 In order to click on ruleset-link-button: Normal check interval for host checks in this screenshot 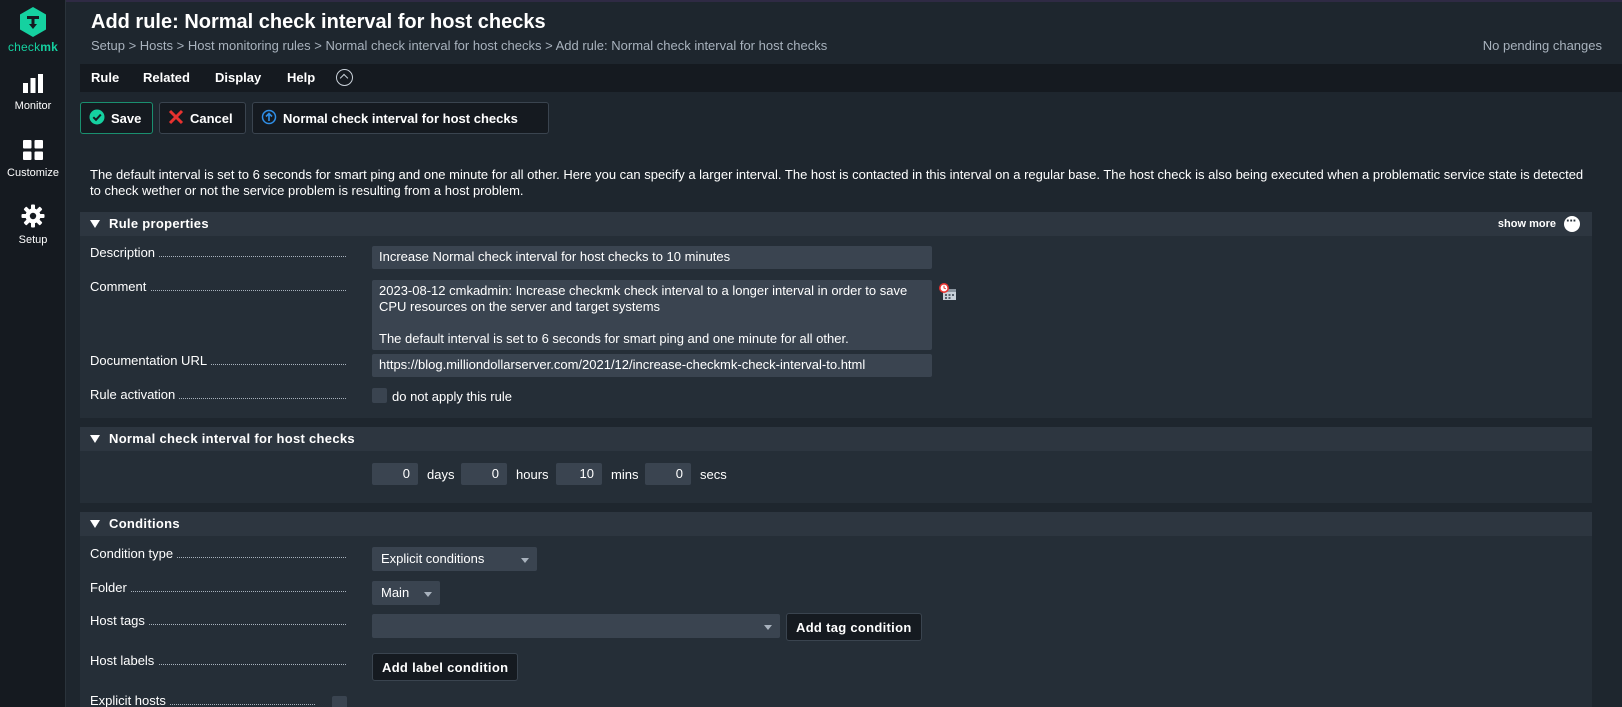, I will do `click(400, 118)`.